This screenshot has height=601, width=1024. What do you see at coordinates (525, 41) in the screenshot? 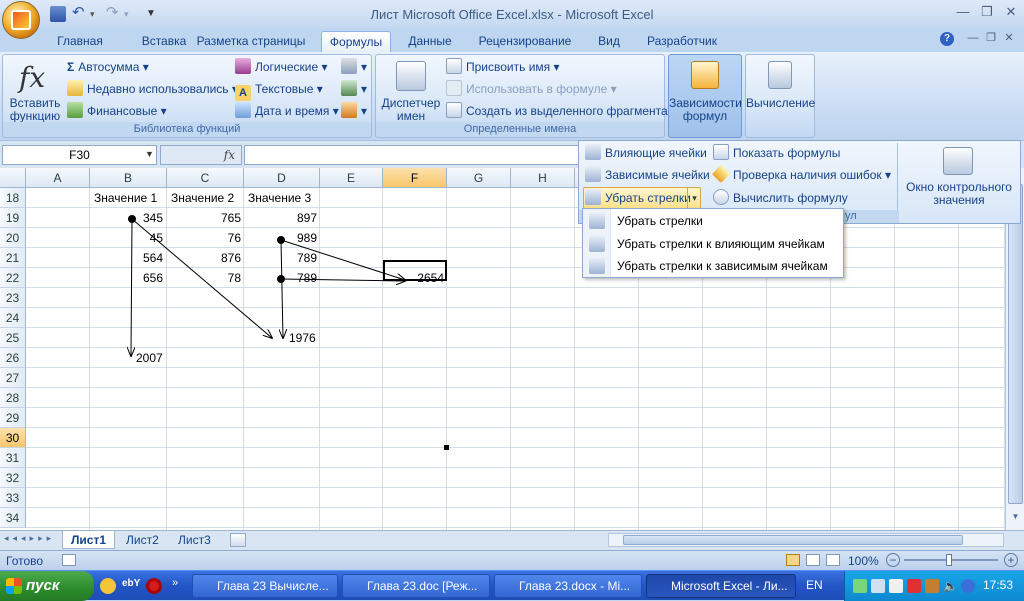
I see `tab-review: Рецензирование` at bounding box center [525, 41].